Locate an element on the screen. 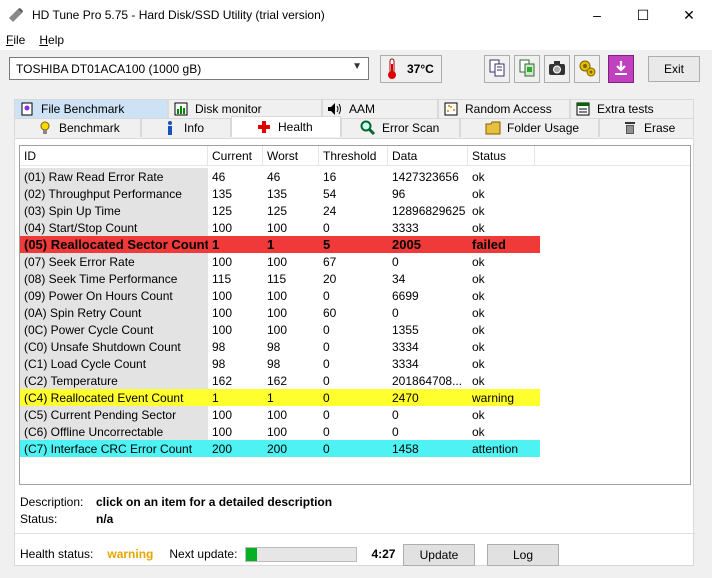 This screenshot has width=712, height=578. table-row: (02) Throughput Performance 135 135 54 96 ok is located at coordinates (280, 193).